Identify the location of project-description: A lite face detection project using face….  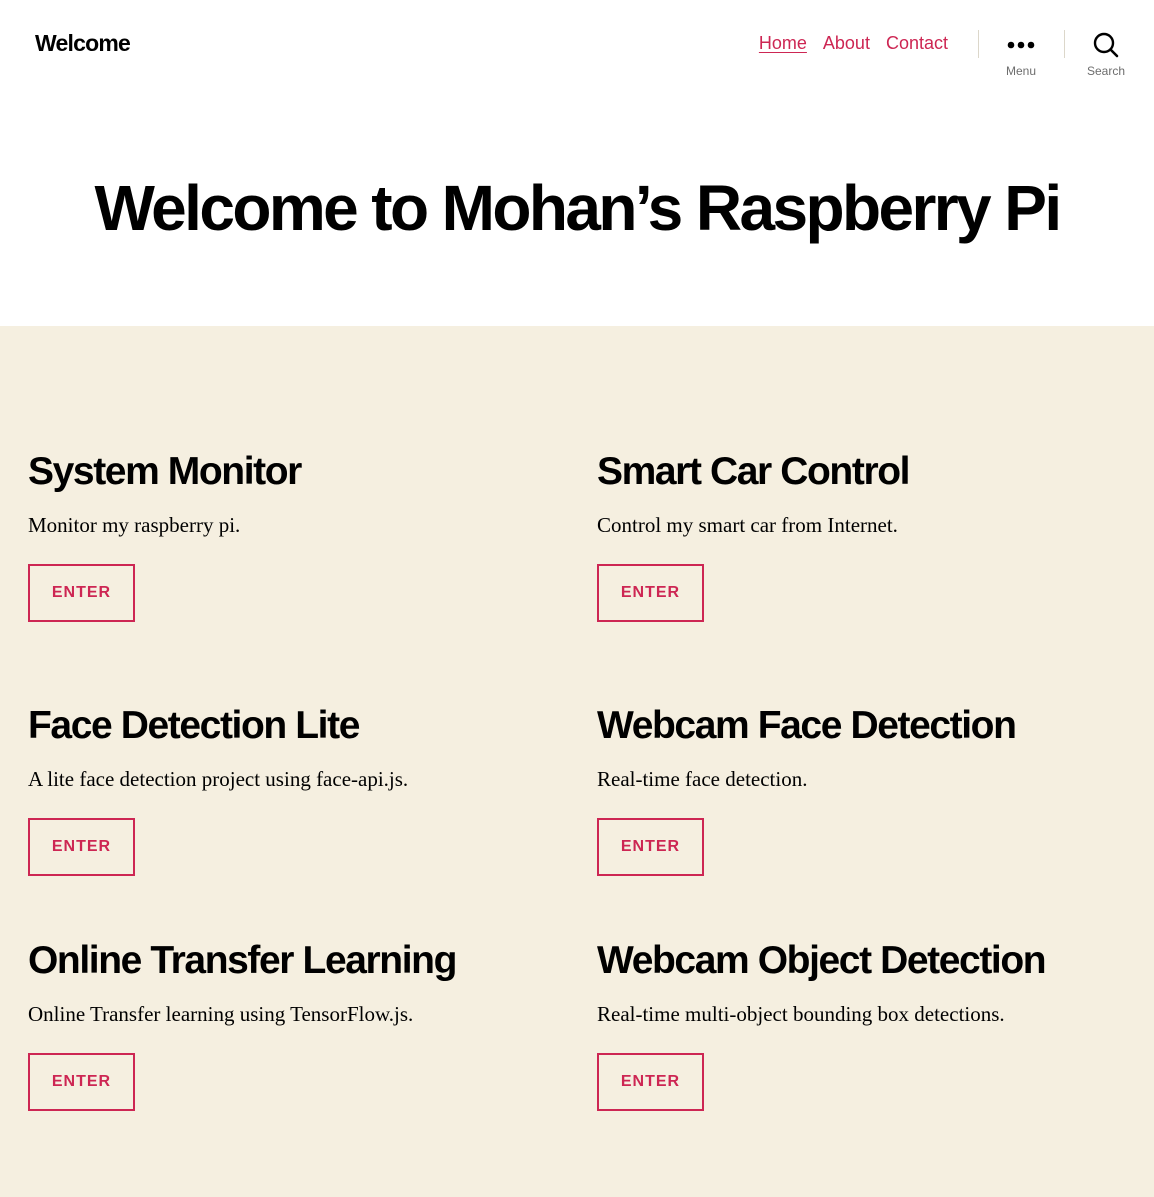
(218, 779).